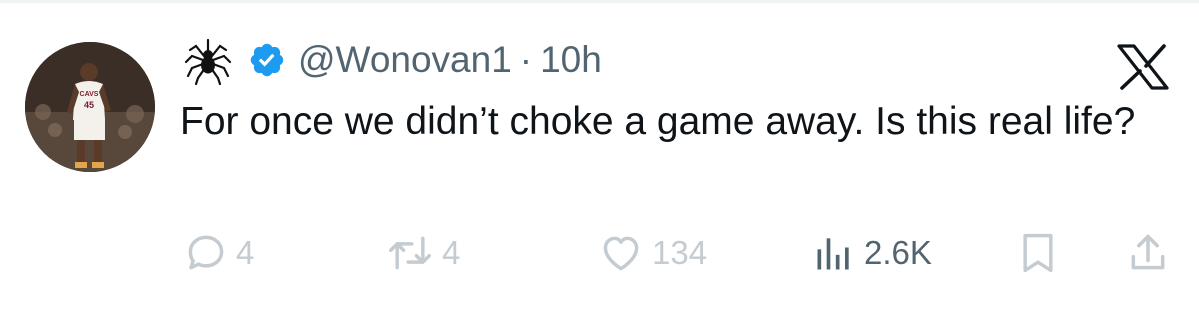 The width and height of the screenshot is (1199, 316). I want to click on tweet-header: @Wonovan1 · 10h, so click(392, 60).